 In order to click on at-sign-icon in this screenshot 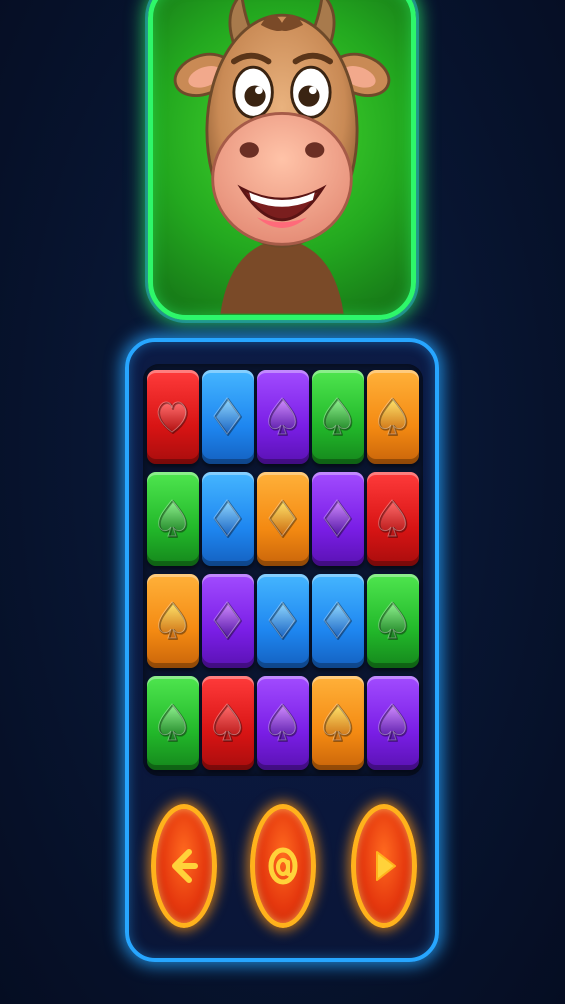, I will do `click(283, 866)`.